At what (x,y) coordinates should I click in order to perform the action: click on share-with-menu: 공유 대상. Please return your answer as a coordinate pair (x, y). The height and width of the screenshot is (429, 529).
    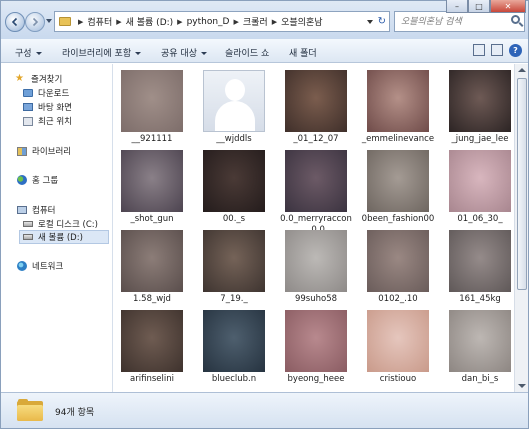
    Looking at the image, I should click on (184, 52).